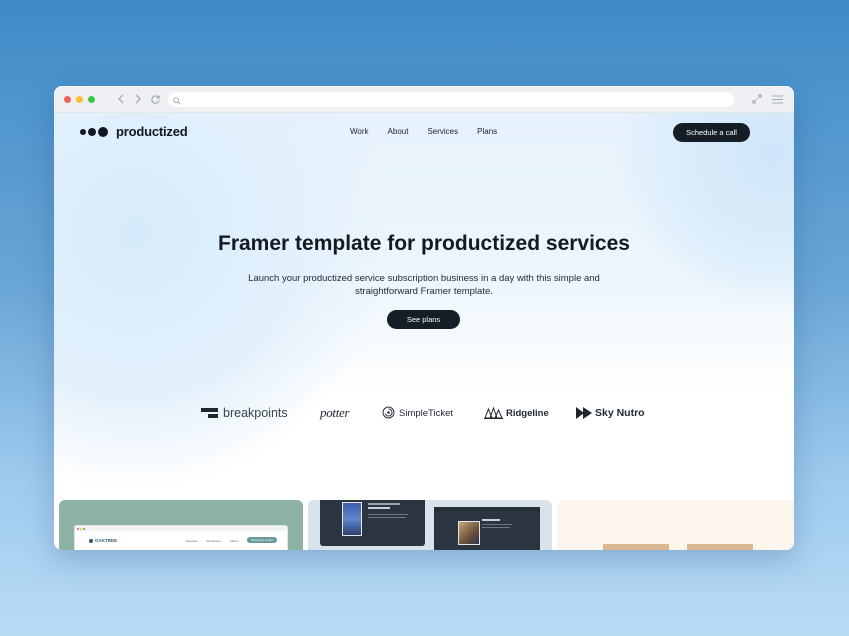 The image size is (849, 636). What do you see at coordinates (757, 99) in the screenshot?
I see `expand-icon` at bounding box center [757, 99].